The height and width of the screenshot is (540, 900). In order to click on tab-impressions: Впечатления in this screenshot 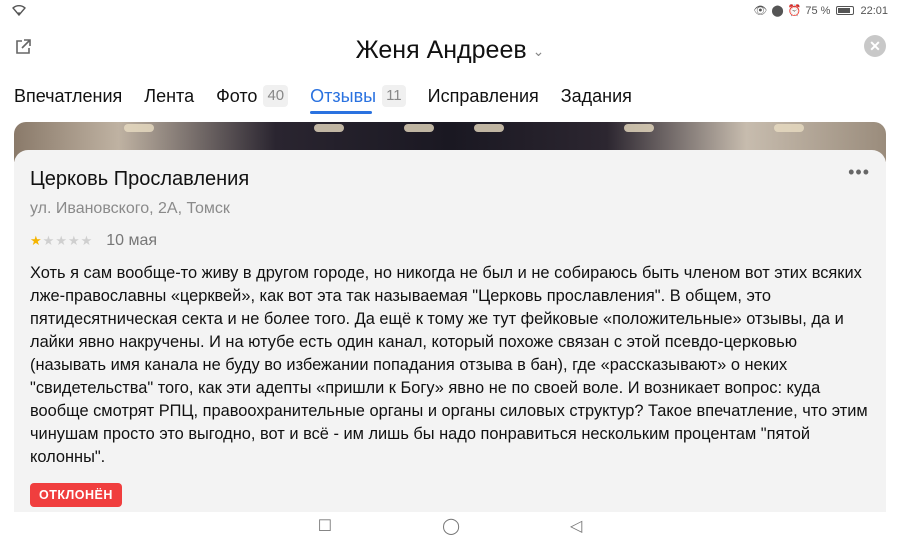, I will do `click(68, 96)`.